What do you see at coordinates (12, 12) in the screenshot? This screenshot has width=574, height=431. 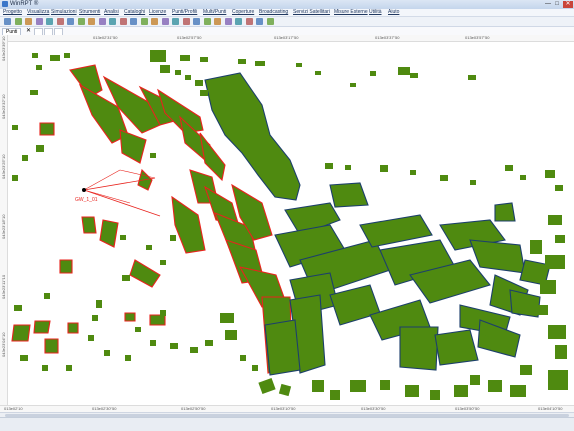 I see `menu-progetto: Progetto` at bounding box center [12, 12].